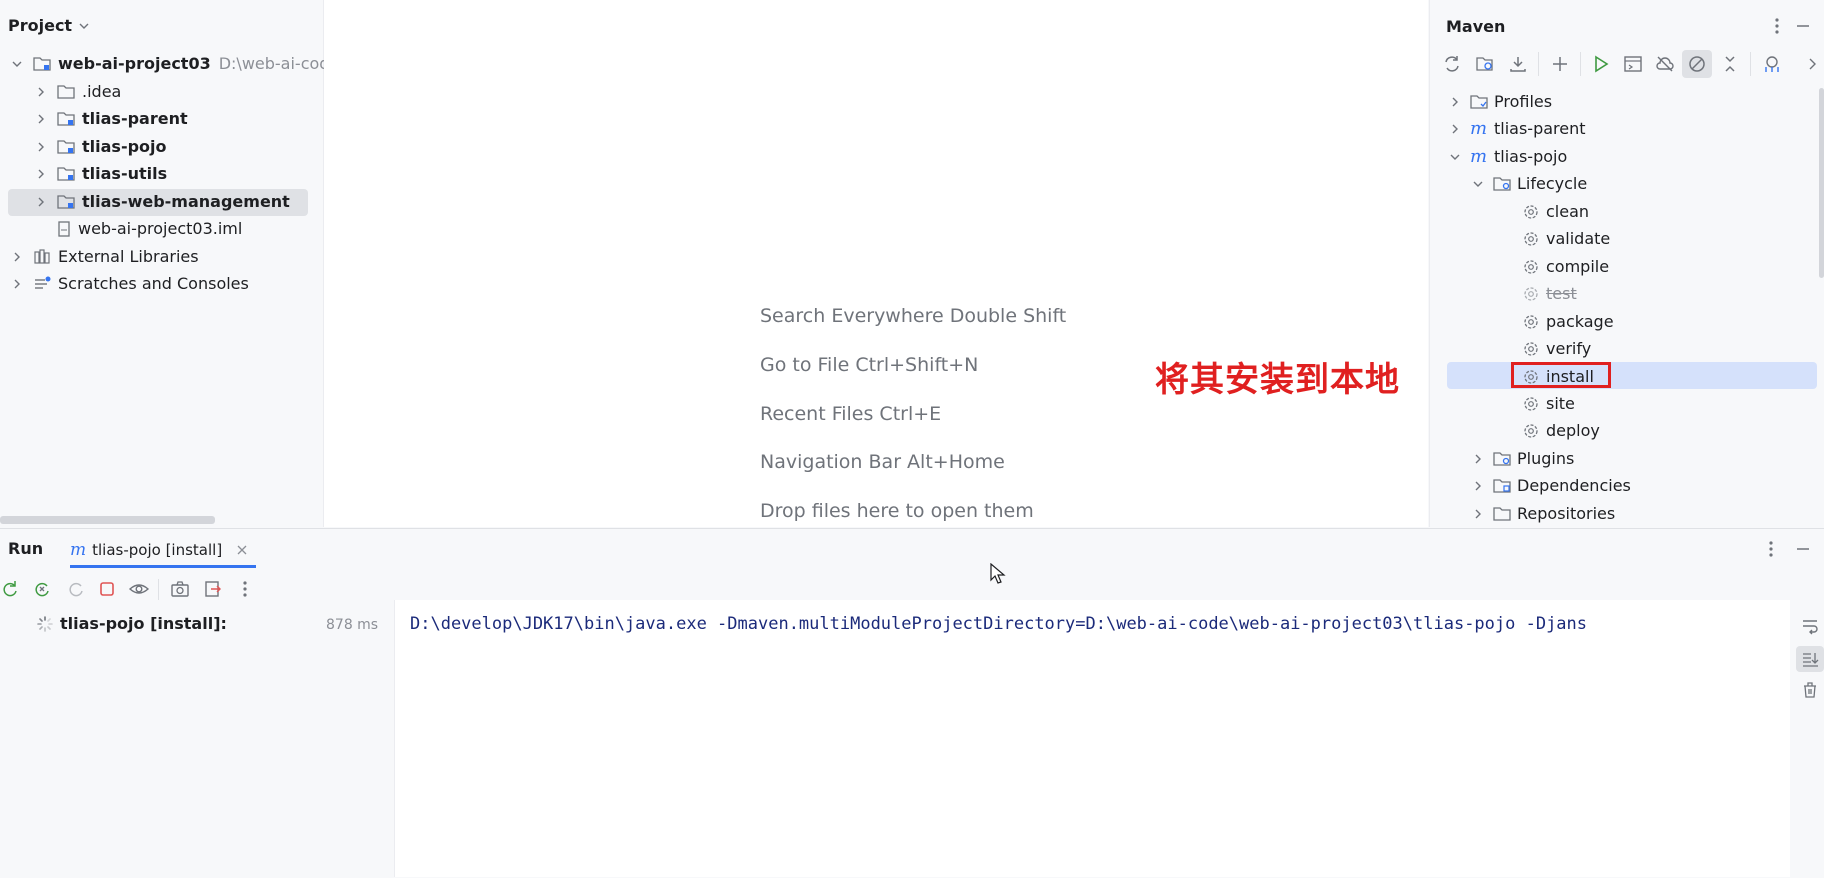 This screenshot has height=878, width=1824. I want to click on execute-goal-icon, so click(1633, 64).